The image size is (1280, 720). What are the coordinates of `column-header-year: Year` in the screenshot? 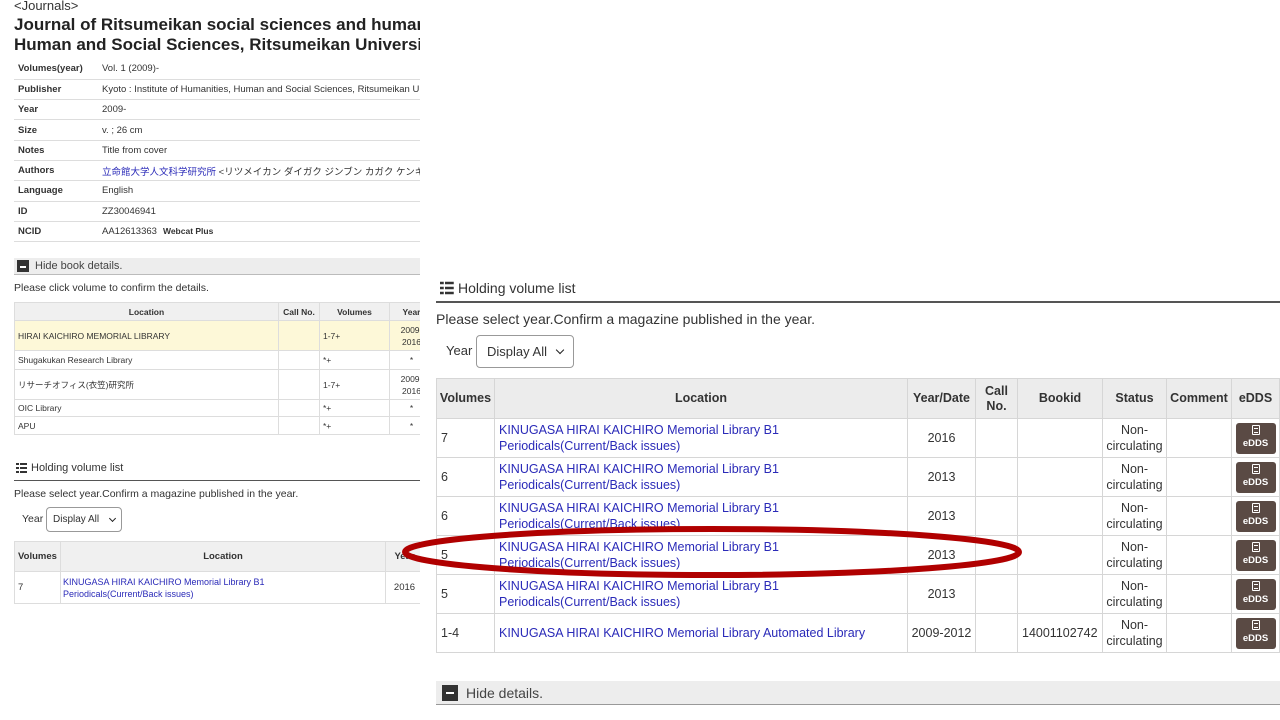 It's located at (402, 556).